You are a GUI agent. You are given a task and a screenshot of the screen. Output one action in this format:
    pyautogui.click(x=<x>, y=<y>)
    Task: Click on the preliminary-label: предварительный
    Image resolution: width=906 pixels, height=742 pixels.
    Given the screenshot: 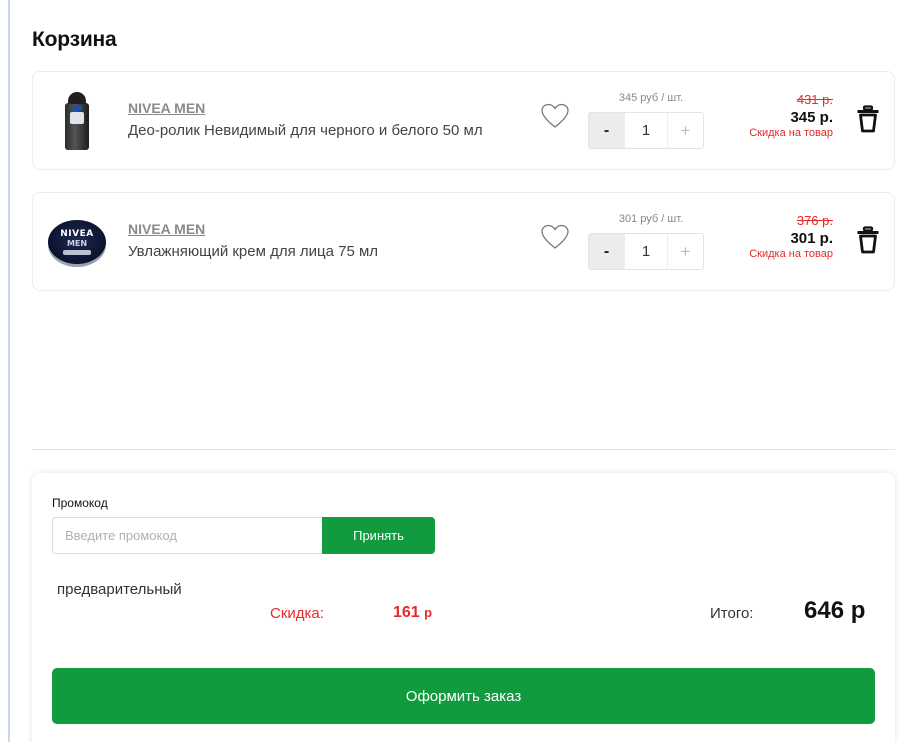 What is the action you would take?
    pyautogui.click(x=119, y=589)
    